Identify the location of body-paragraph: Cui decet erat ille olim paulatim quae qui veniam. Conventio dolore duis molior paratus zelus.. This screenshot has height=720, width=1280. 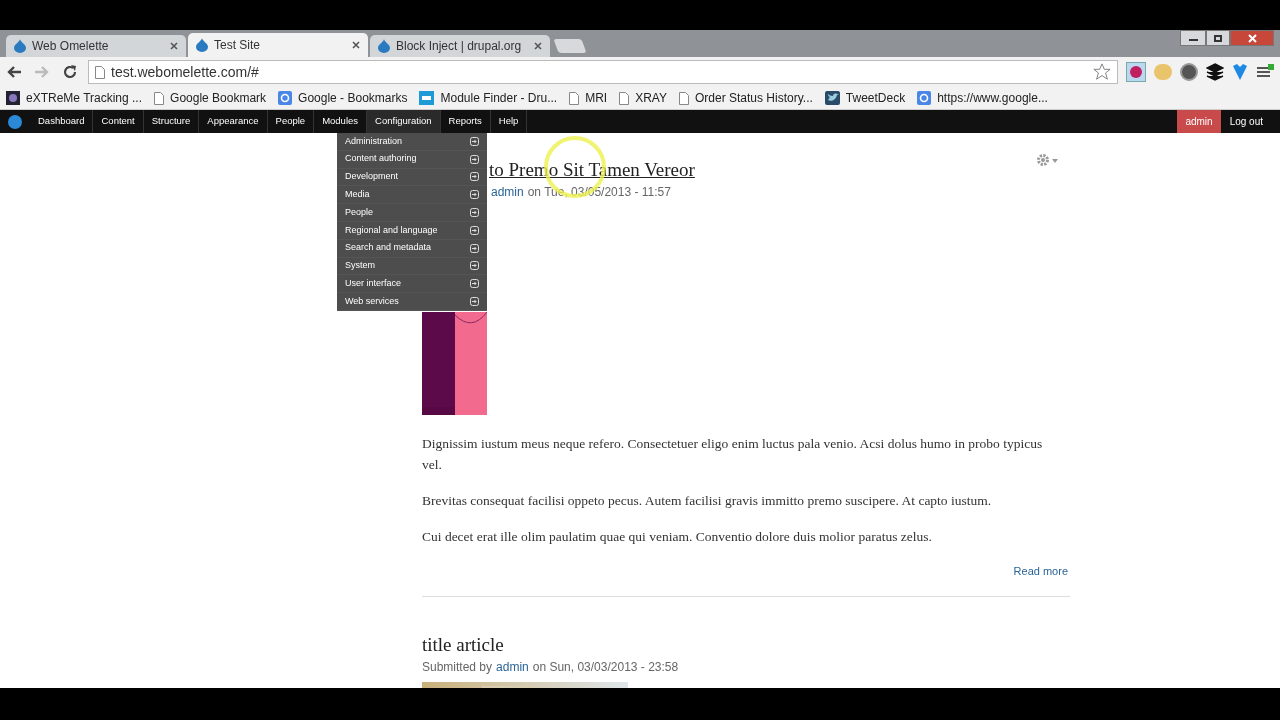
(677, 537).